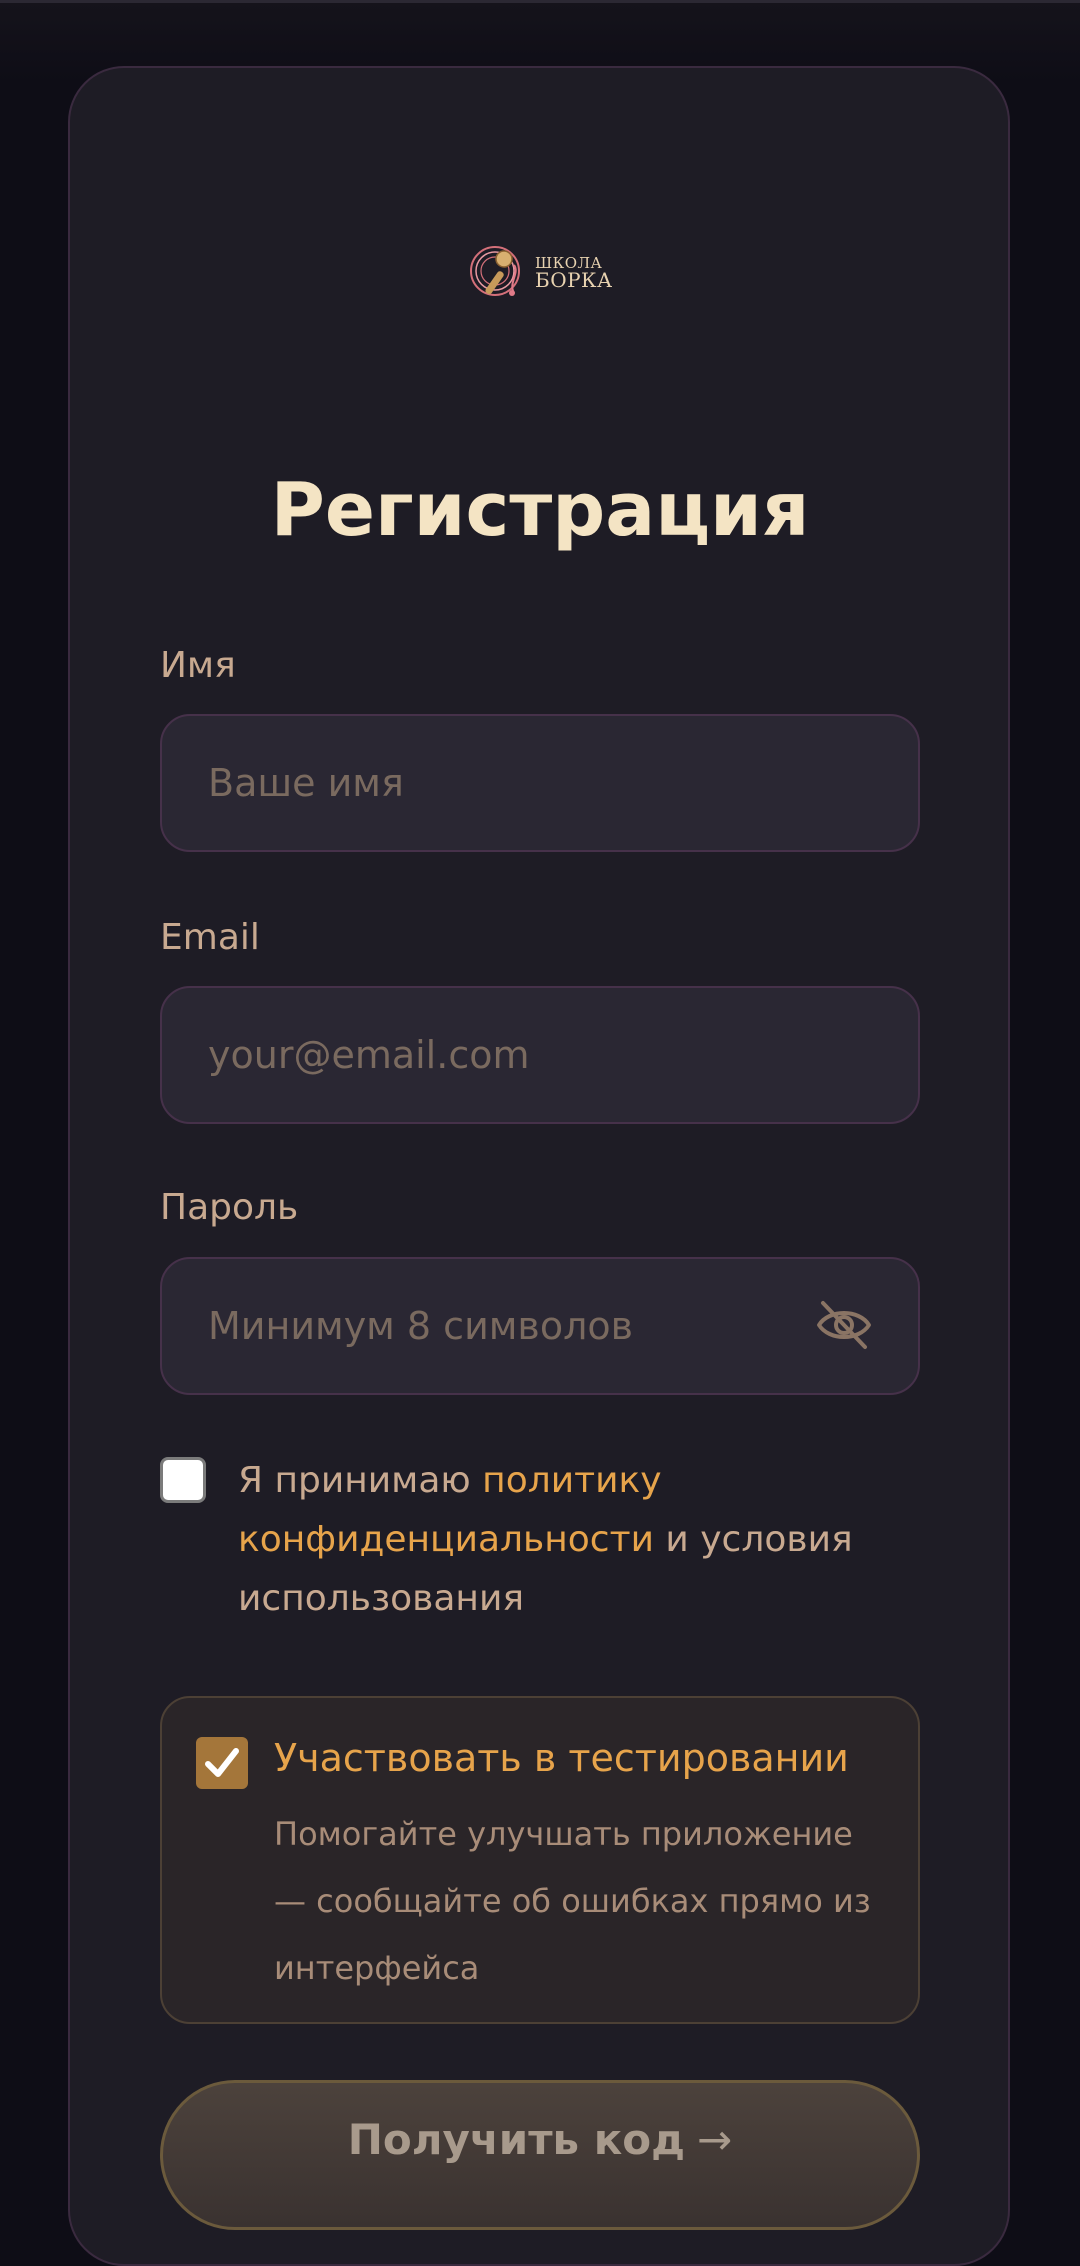 This screenshot has height=2266, width=1080. Describe the element at coordinates (574, 280) in the screenshot. I see `logo-line2: БОРКА` at that location.